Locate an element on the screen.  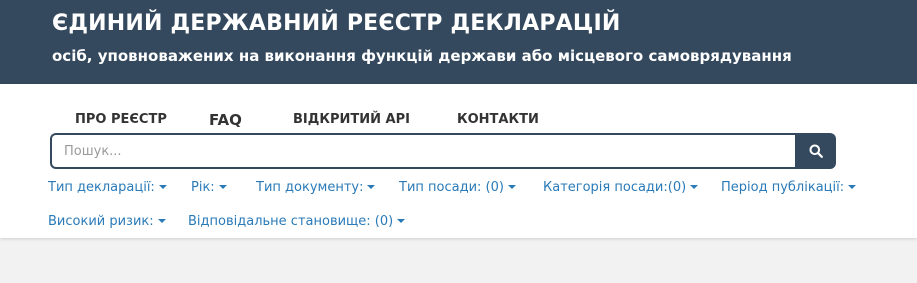
search-input is located at coordinates (422, 151).